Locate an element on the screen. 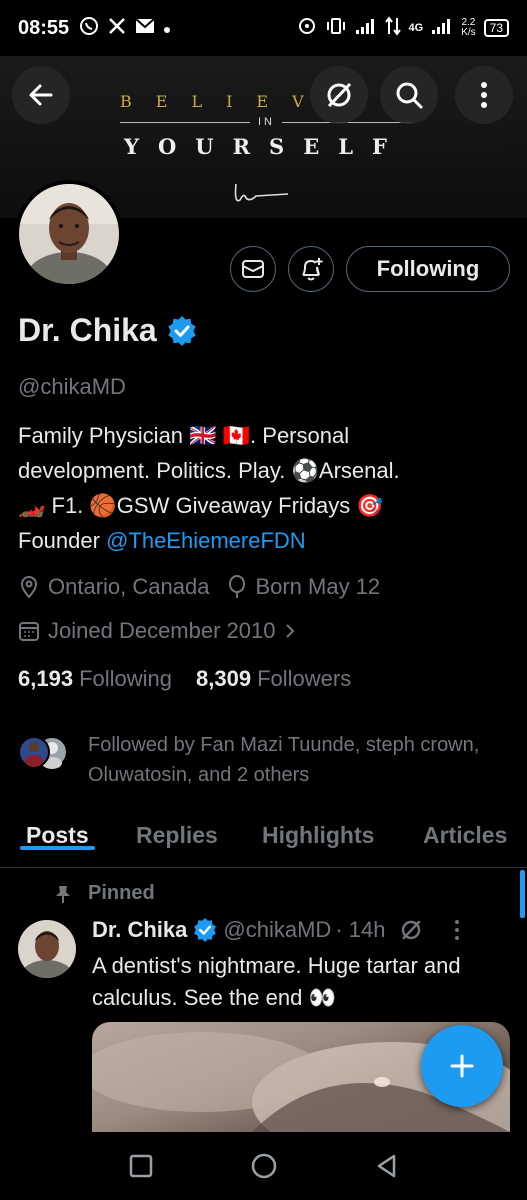 Image resolution: width=527 pixels, height=1200 pixels. bio-line-3: 🏎️ F1. 🏀GSW Giveaway Fridays 🎯 is located at coordinates (201, 505).